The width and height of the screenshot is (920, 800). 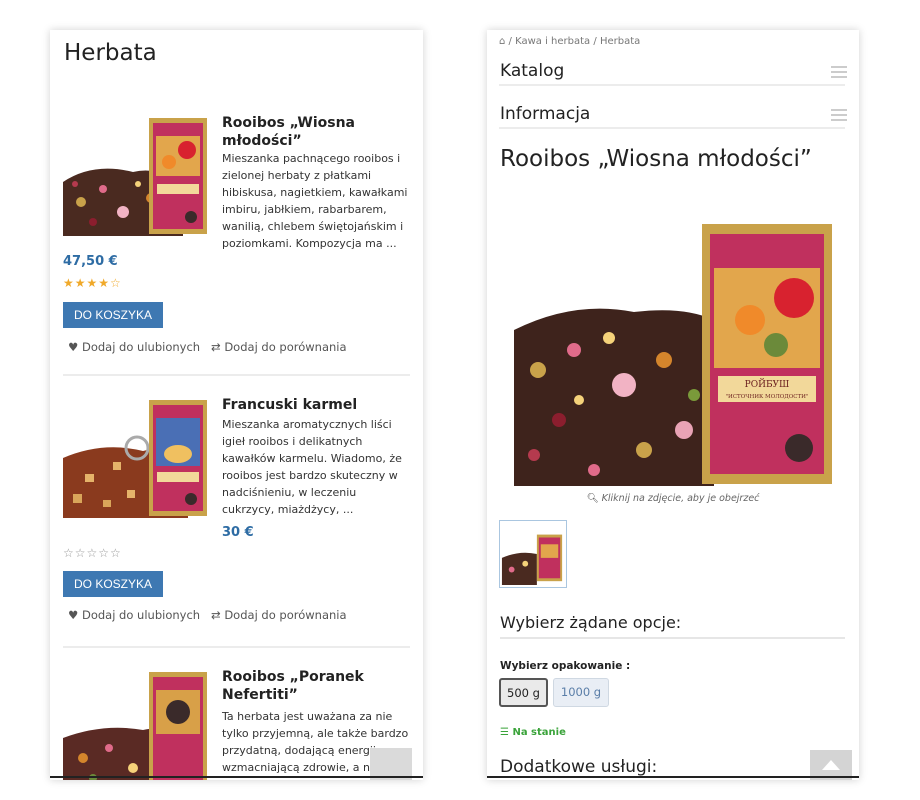 I want to click on arrow-up-icon, so click(x=831, y=765).